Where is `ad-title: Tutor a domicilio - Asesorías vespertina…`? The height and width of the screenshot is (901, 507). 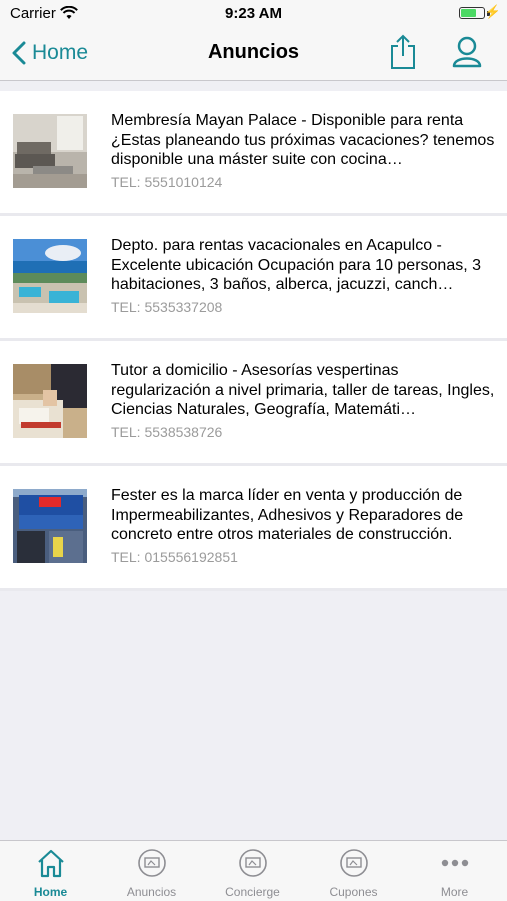 ad-title: Tutor a domicilio - Asesorías vespertina… is located at coordinates (303, 390).